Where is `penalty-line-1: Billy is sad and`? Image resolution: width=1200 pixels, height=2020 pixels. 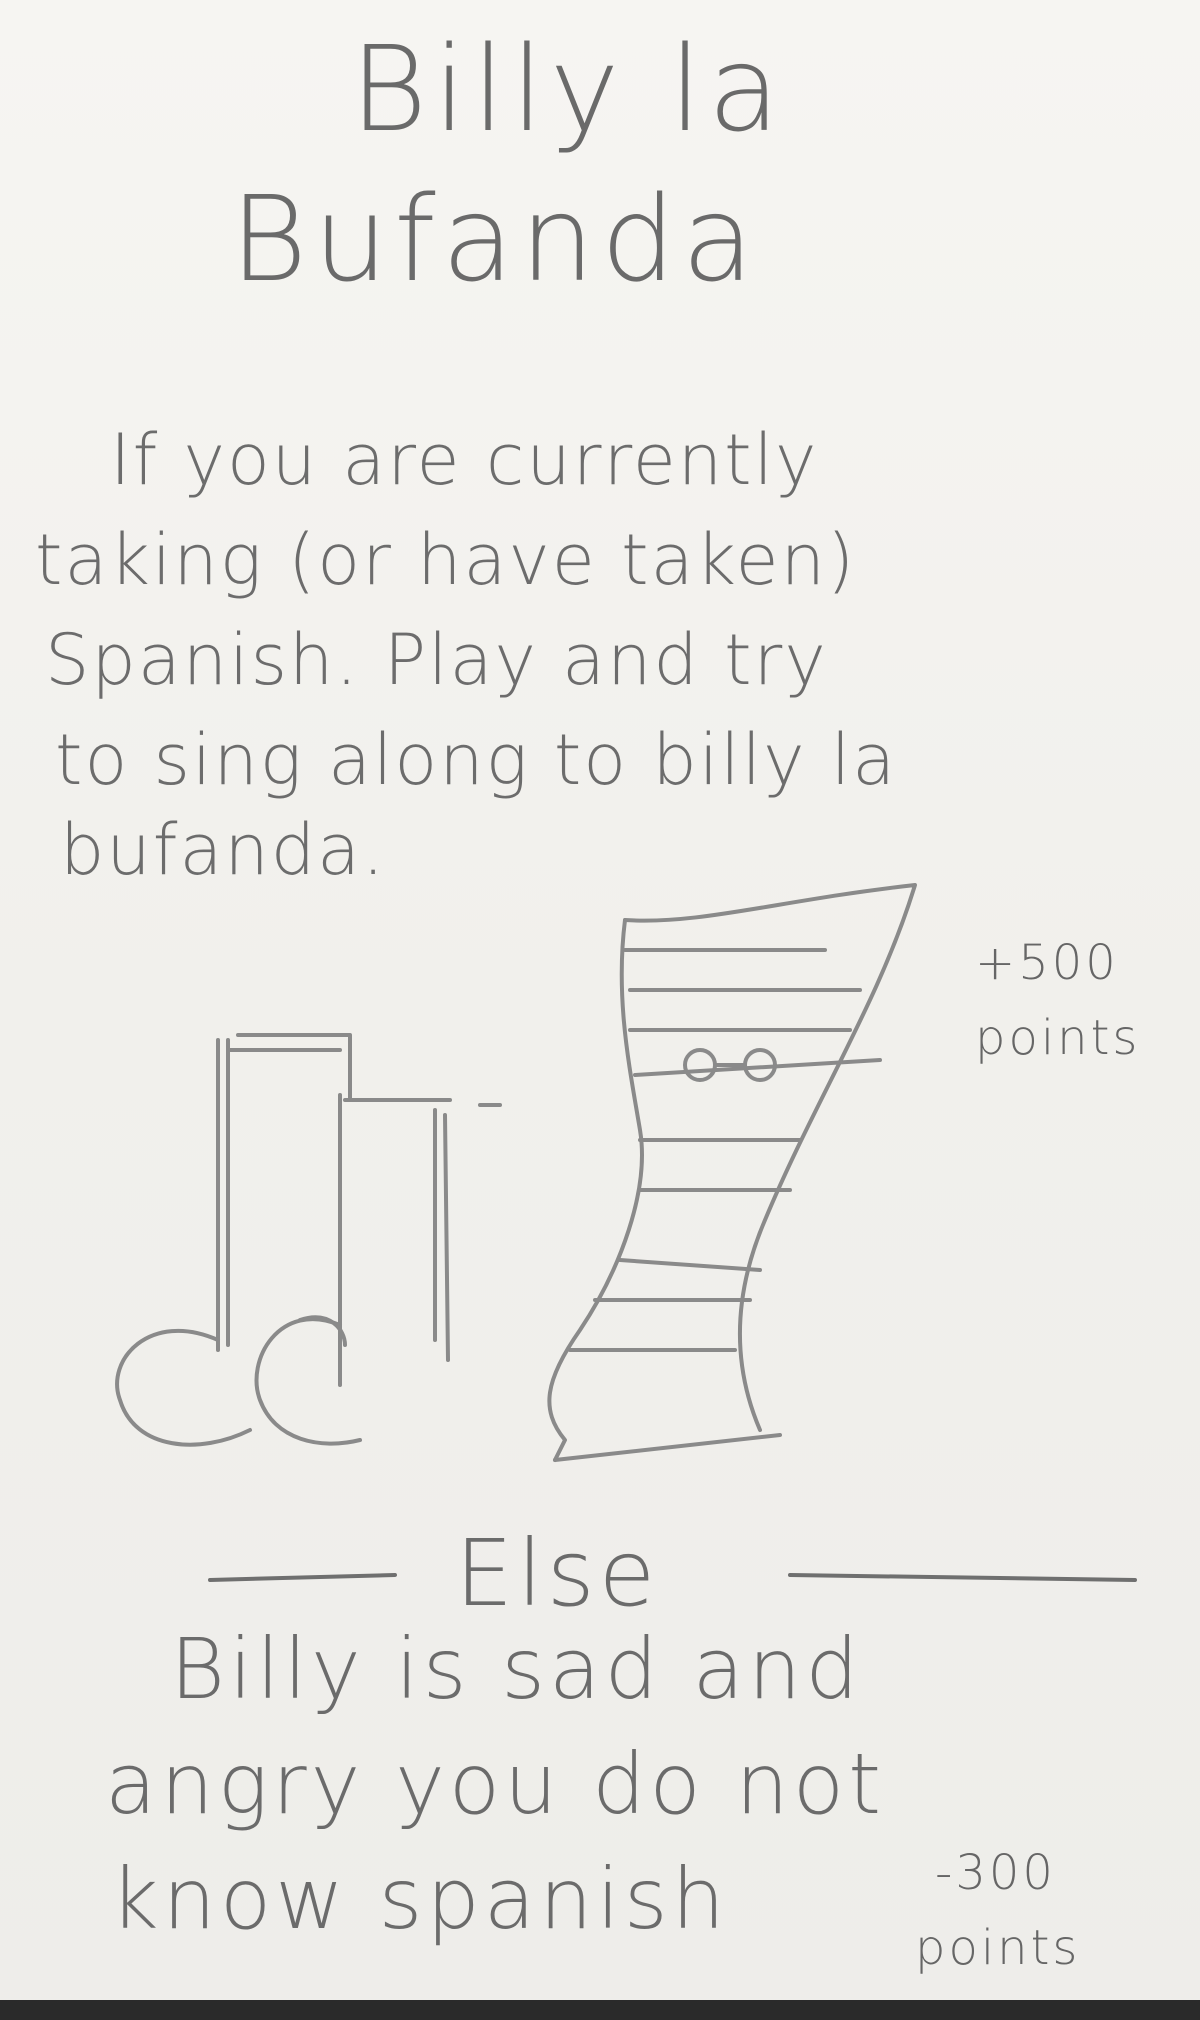
penalty-line-1: Billy is sad and is located at coordinates (516, 1669).